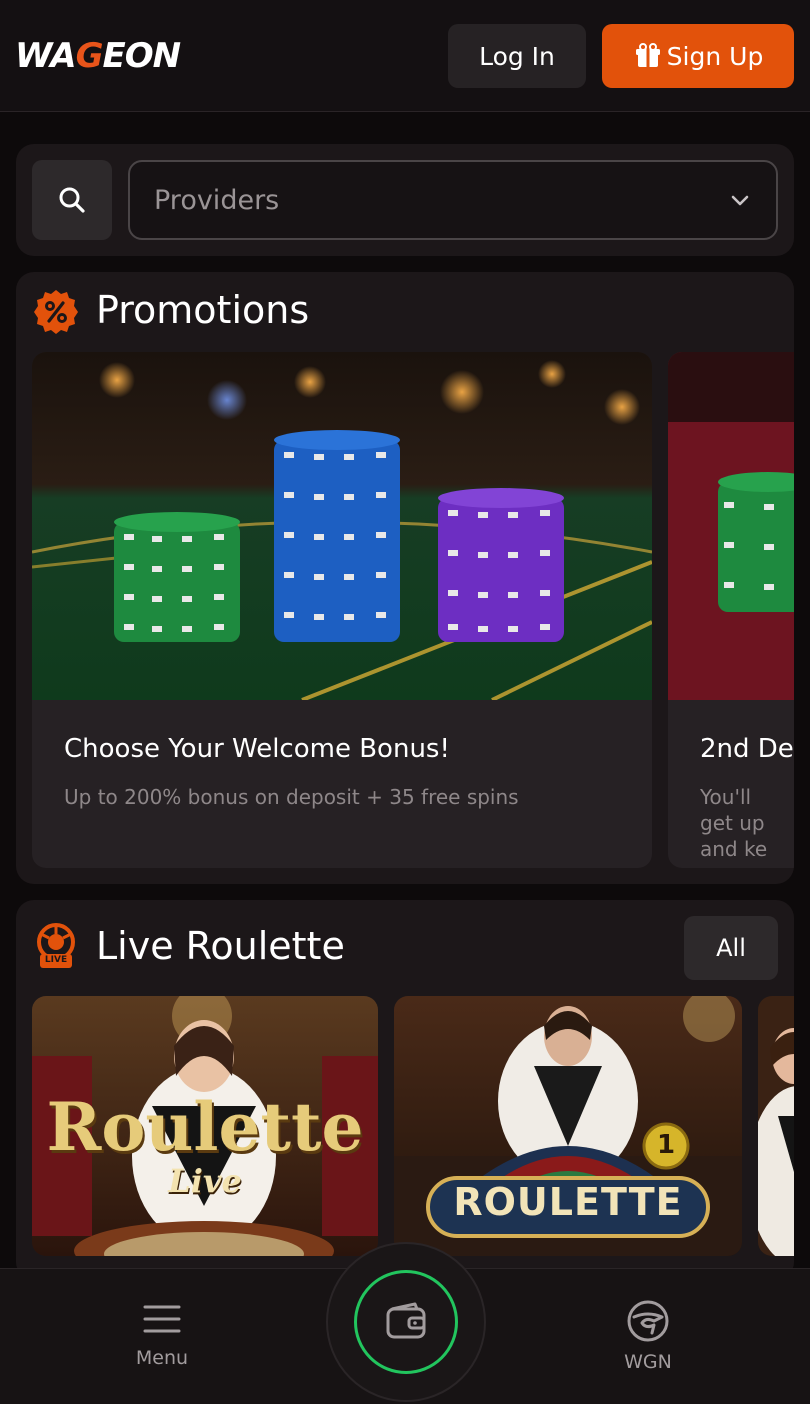 Image resolution: width=810 pixels, height=1404 pixels. Describe the element at coordinates (648, 1362) in the screenshot. I see `nav-wgn-label: WGN` at that location.